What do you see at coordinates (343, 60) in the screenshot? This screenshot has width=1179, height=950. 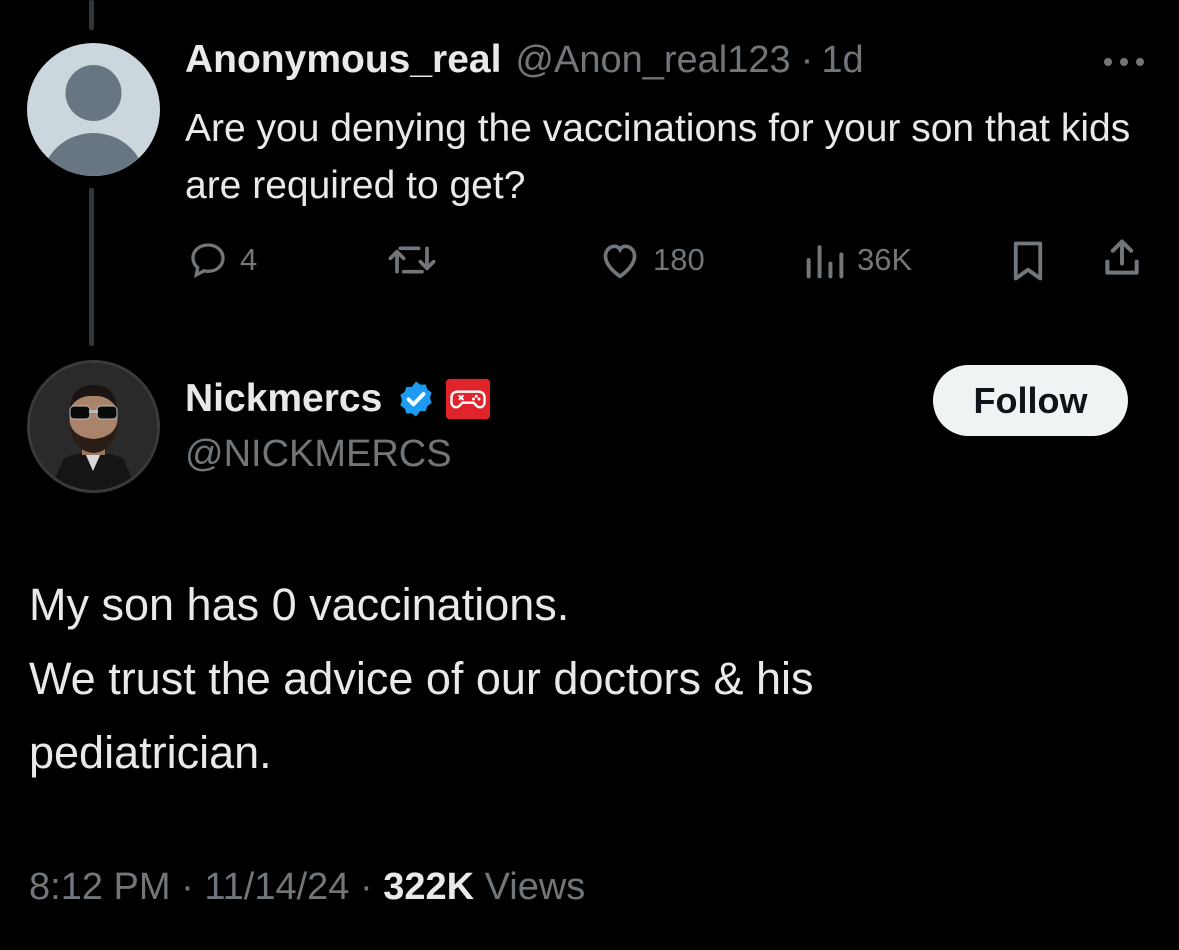 I see `reply-author-name: Anonymous_real` at bounding box center [343, 60].